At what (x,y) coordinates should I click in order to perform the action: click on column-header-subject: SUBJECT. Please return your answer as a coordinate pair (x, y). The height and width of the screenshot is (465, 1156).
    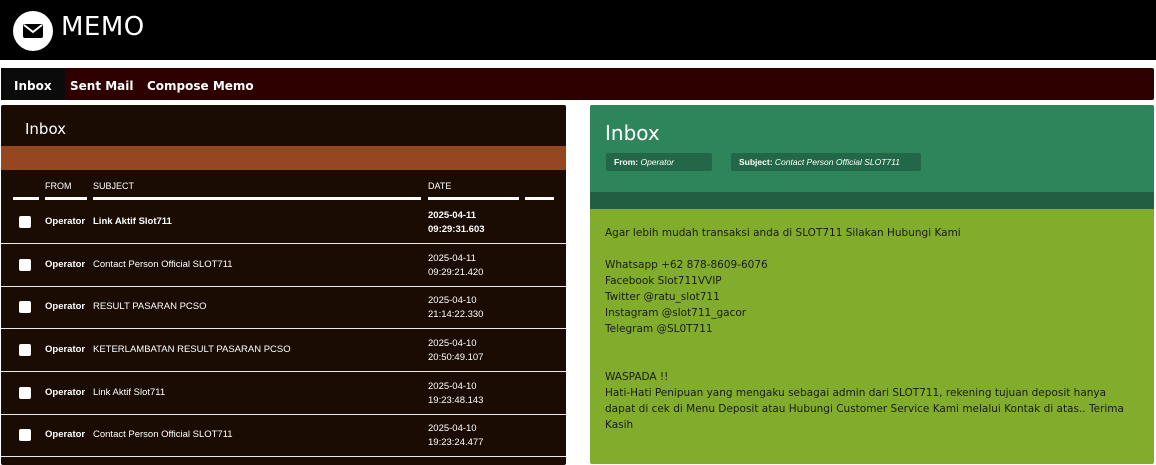
    Looking at the image, I should click on (113, 186).